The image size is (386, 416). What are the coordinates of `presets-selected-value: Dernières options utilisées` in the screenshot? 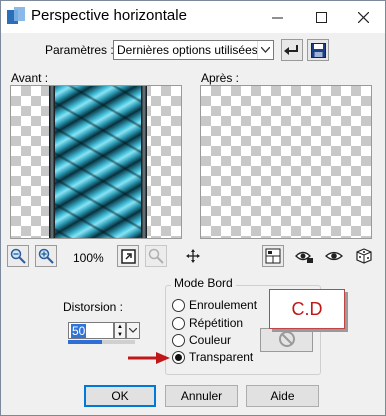 It's located at (187, 50).